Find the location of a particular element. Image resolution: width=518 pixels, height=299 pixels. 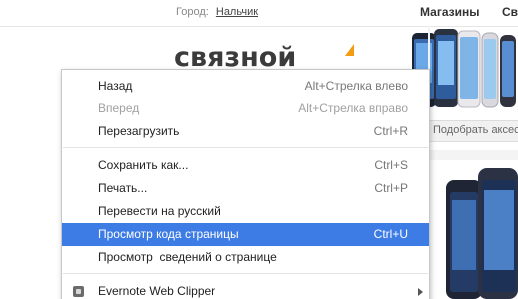

menu-item-shortcut: Ctrl+S is located at coordinates (391, 165).